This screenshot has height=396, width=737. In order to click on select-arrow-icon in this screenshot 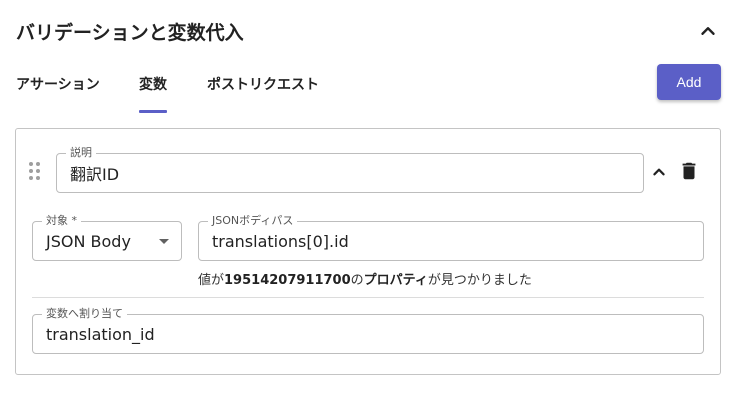, I will do `click(164, 241)`.